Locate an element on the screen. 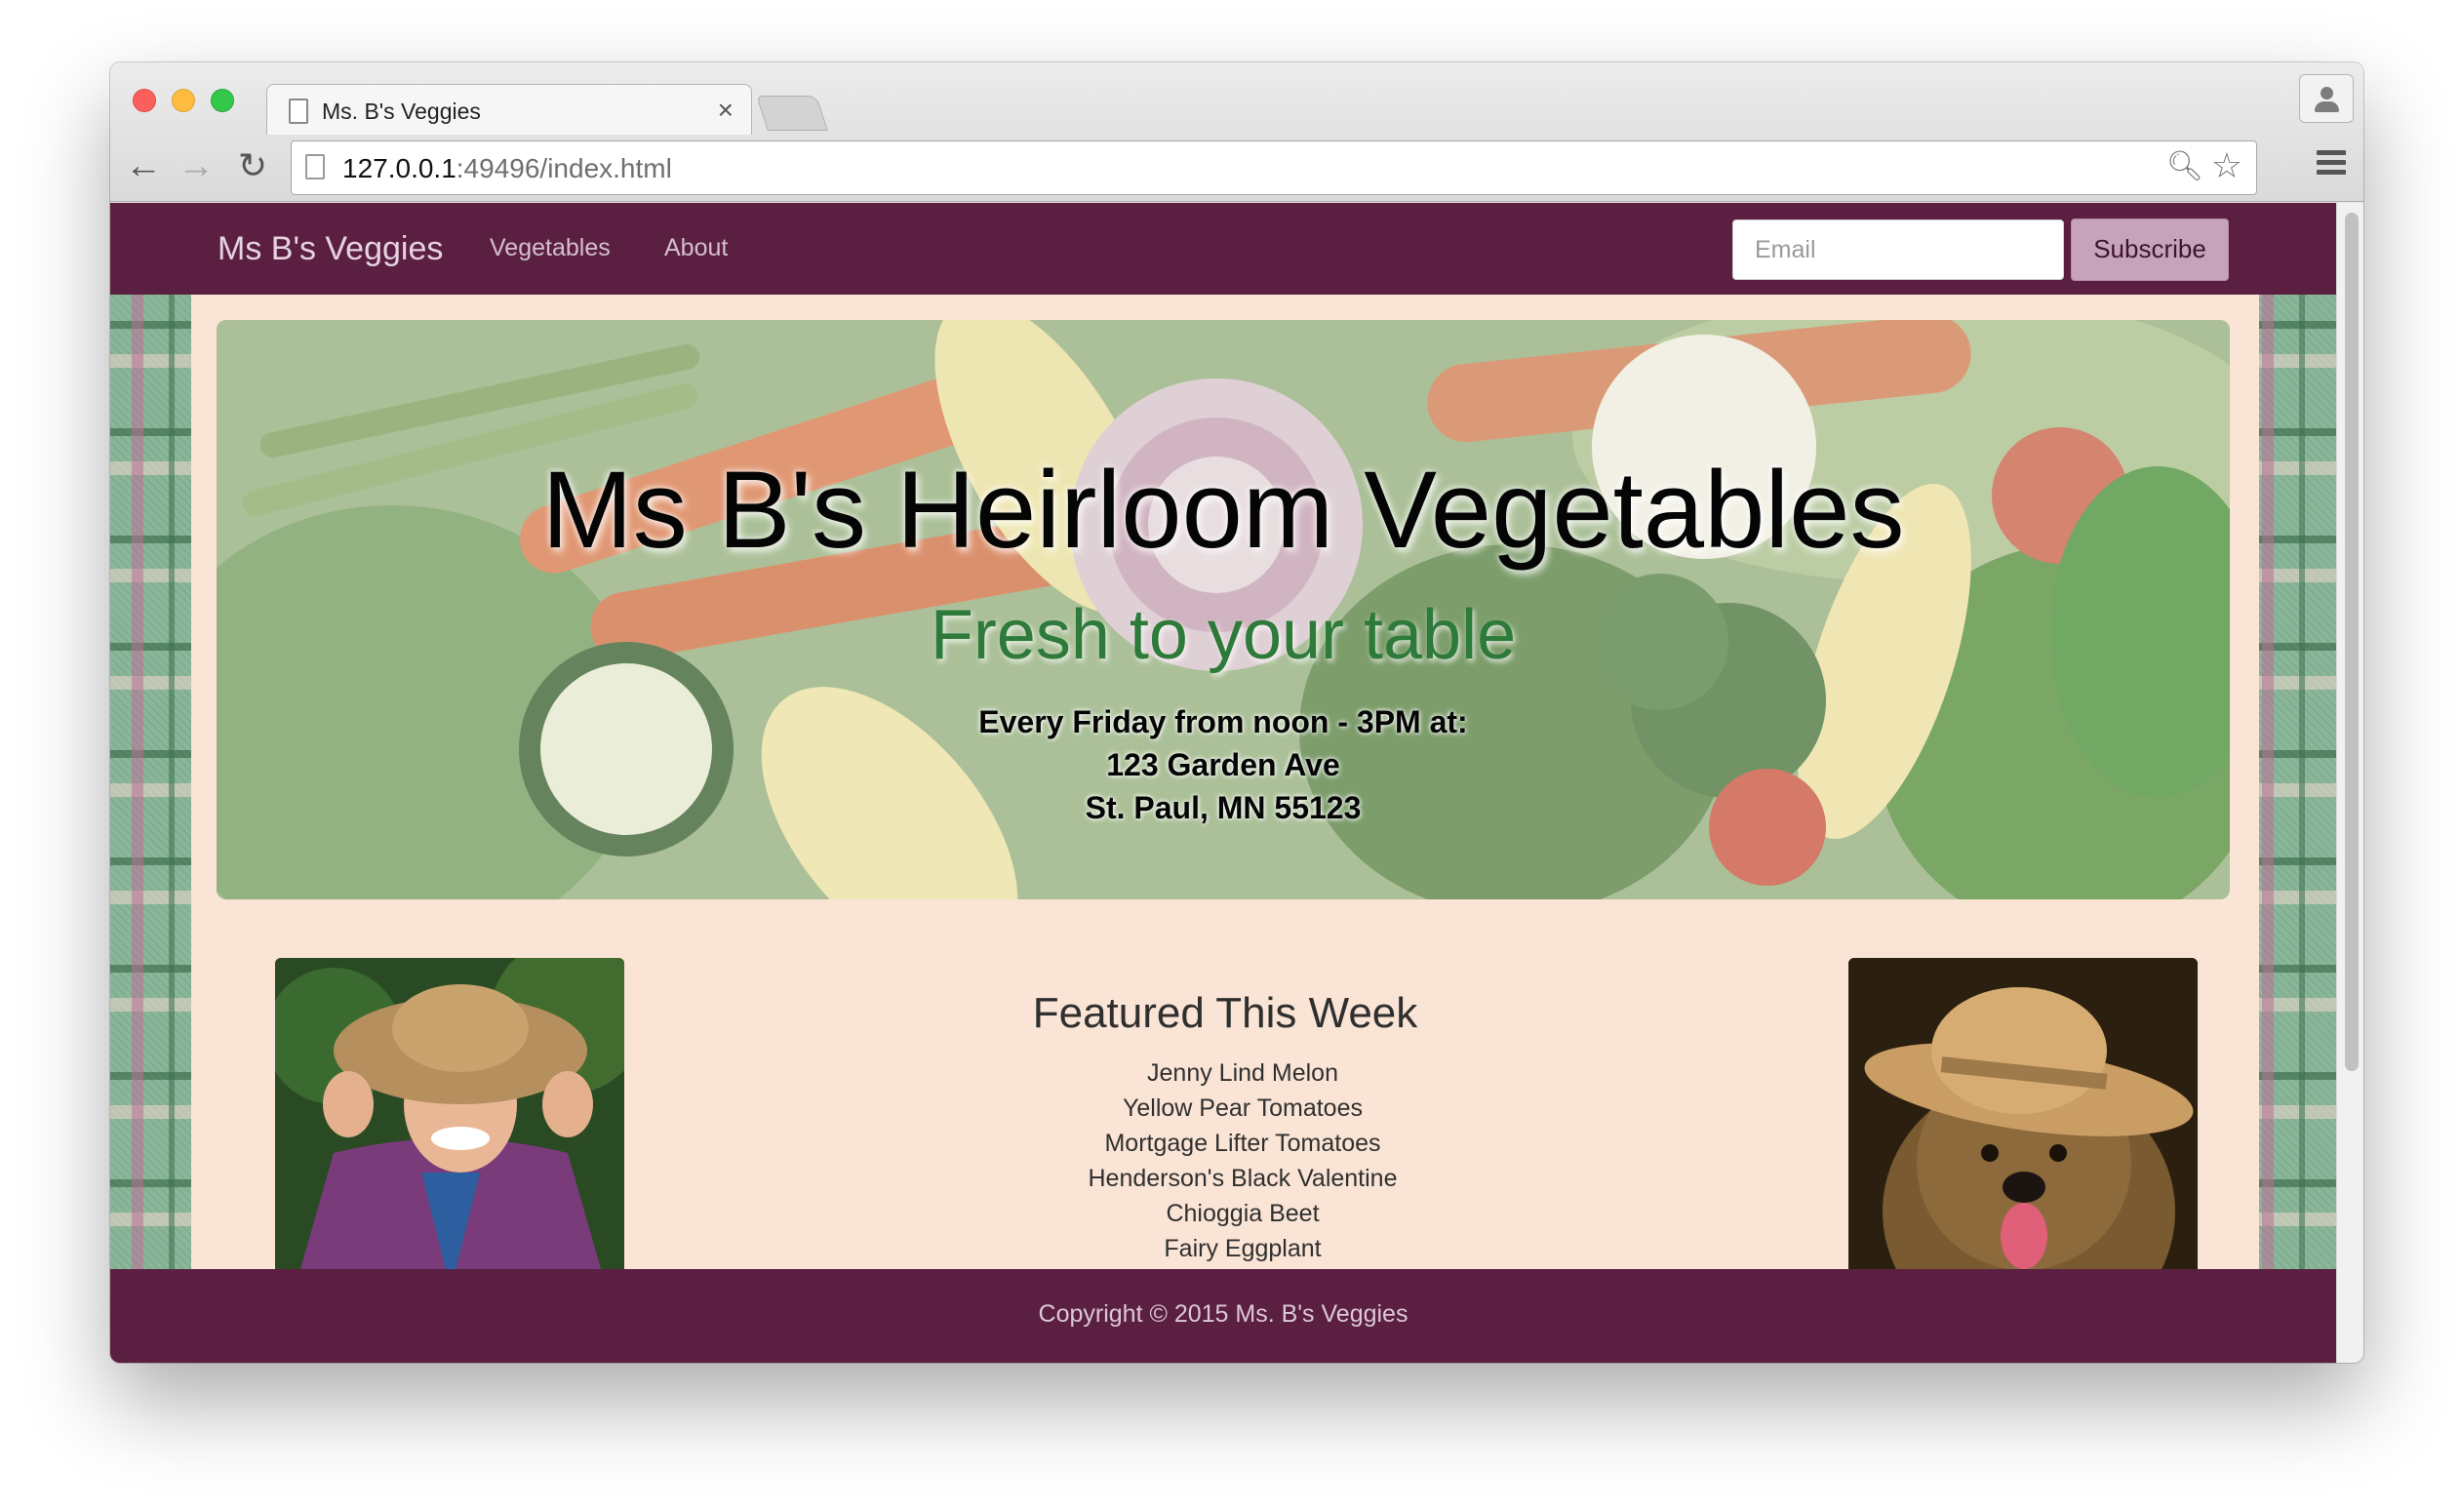  bookmark-star-icon: ☆ is located at coordinates (2226, 165).